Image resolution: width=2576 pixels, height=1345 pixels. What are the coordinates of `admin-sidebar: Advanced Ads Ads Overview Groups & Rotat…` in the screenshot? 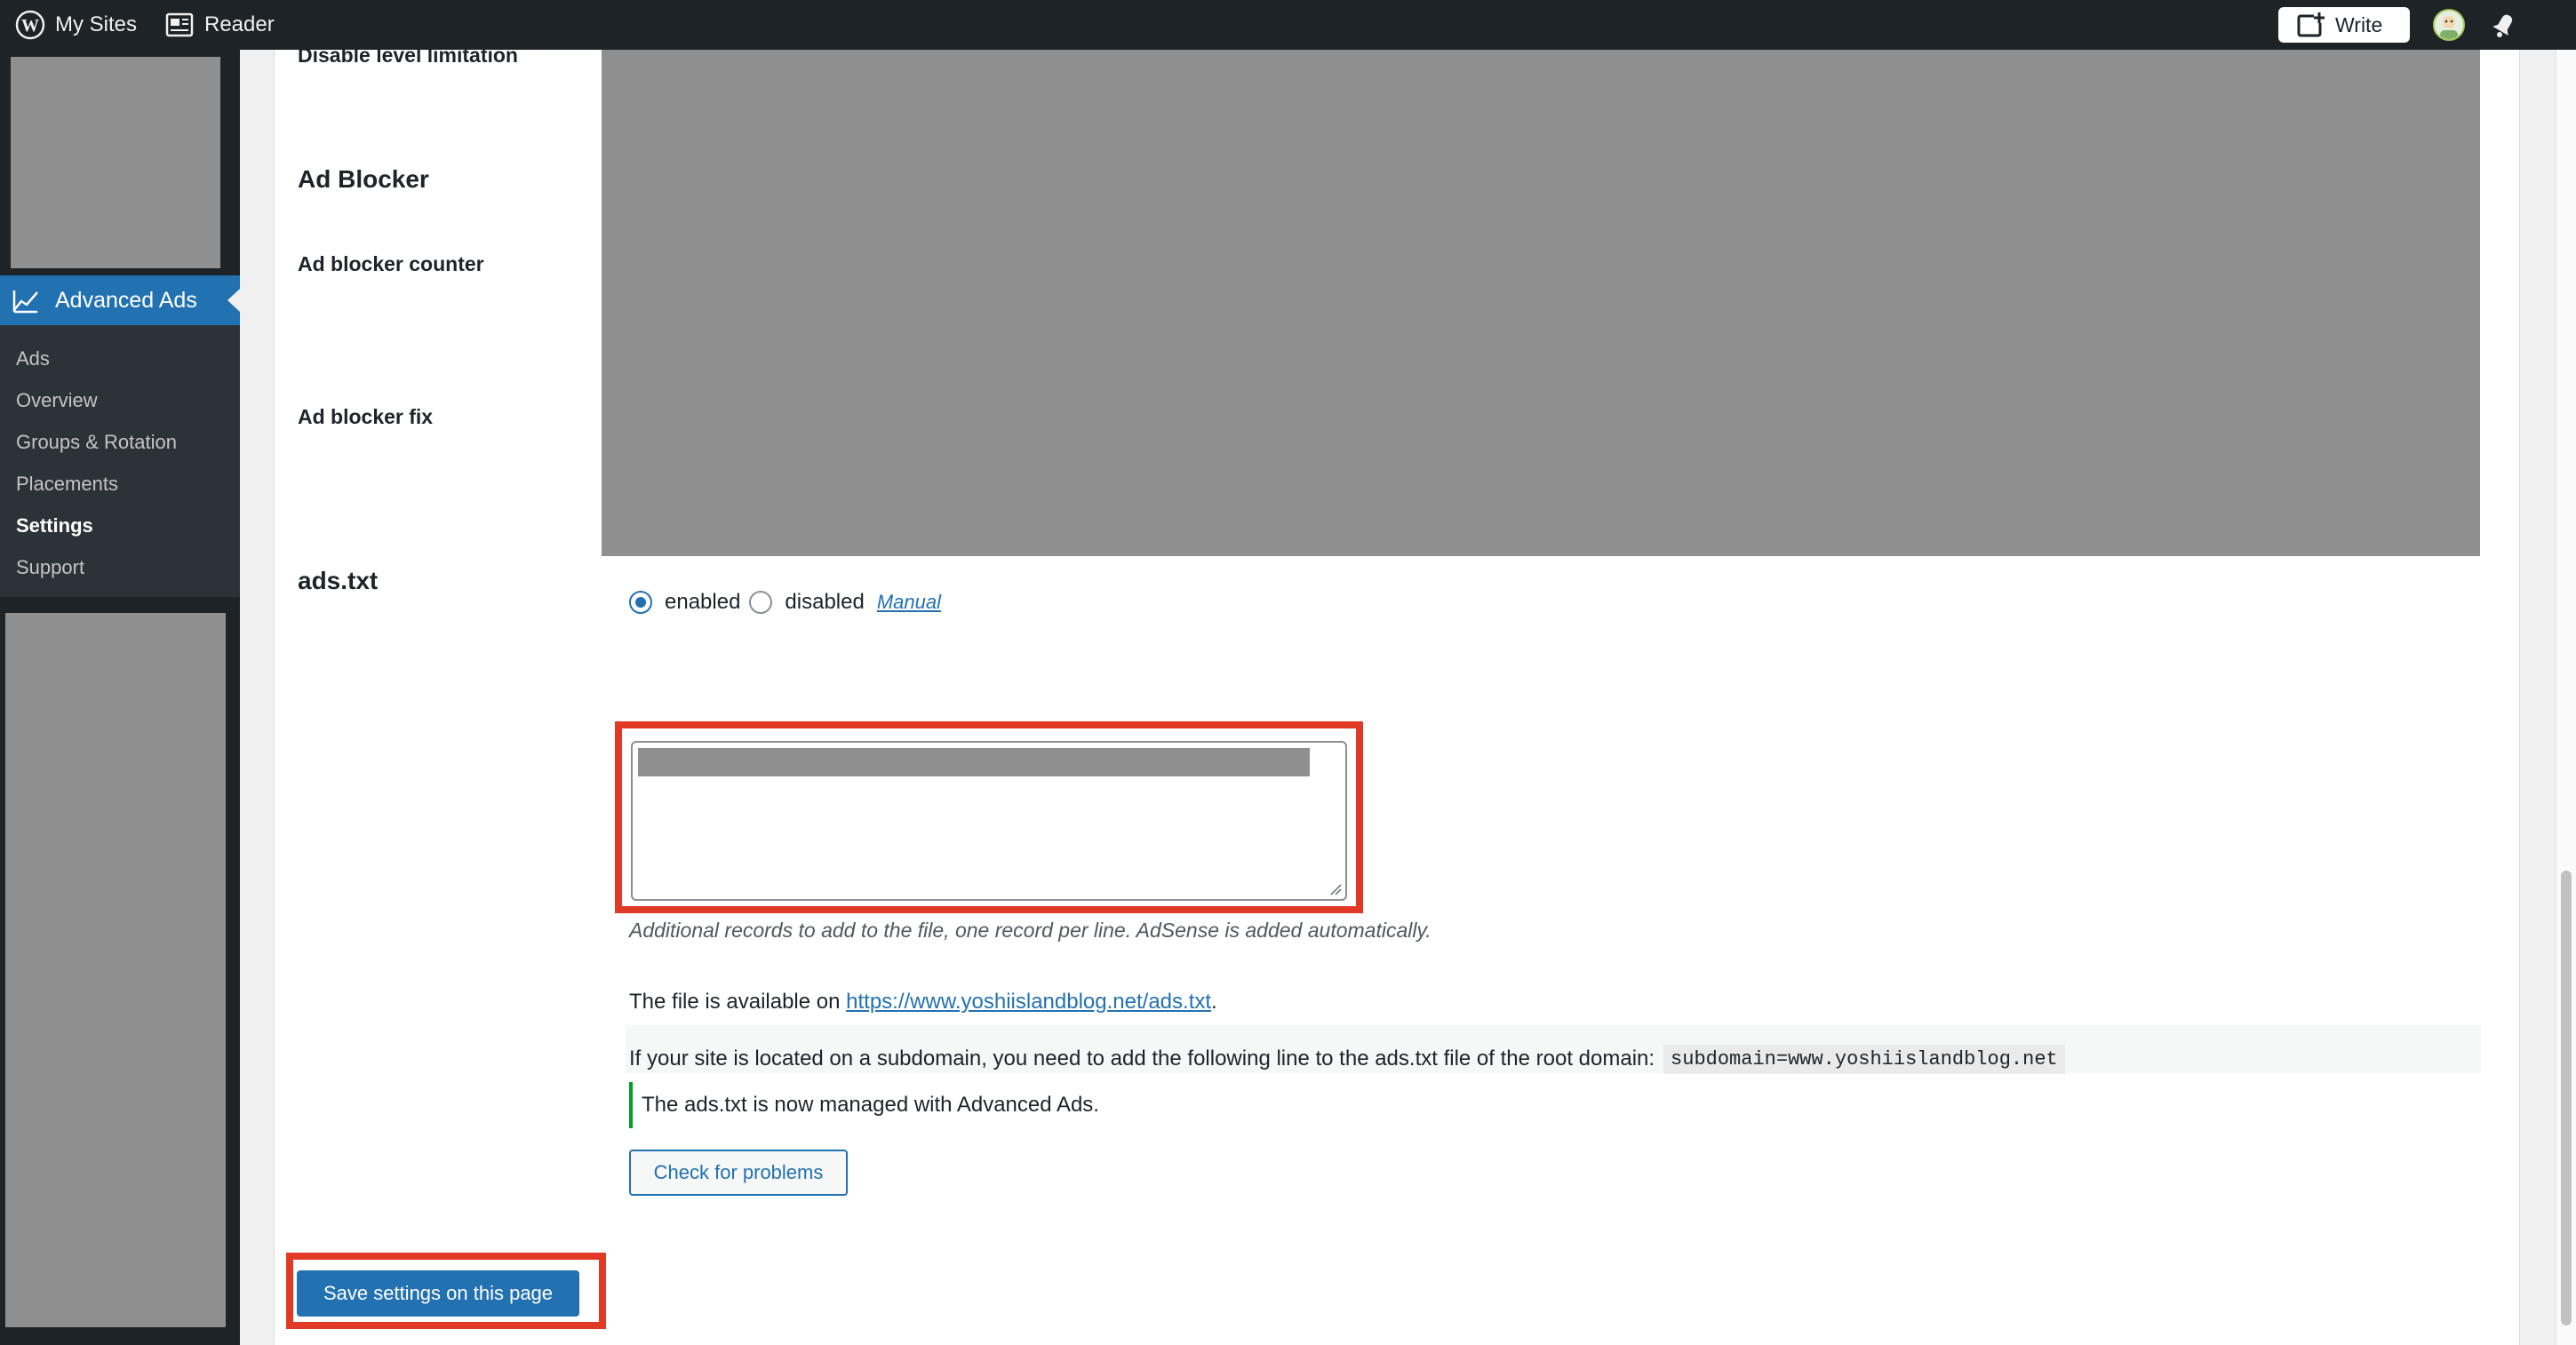 It's located at (120, 697).